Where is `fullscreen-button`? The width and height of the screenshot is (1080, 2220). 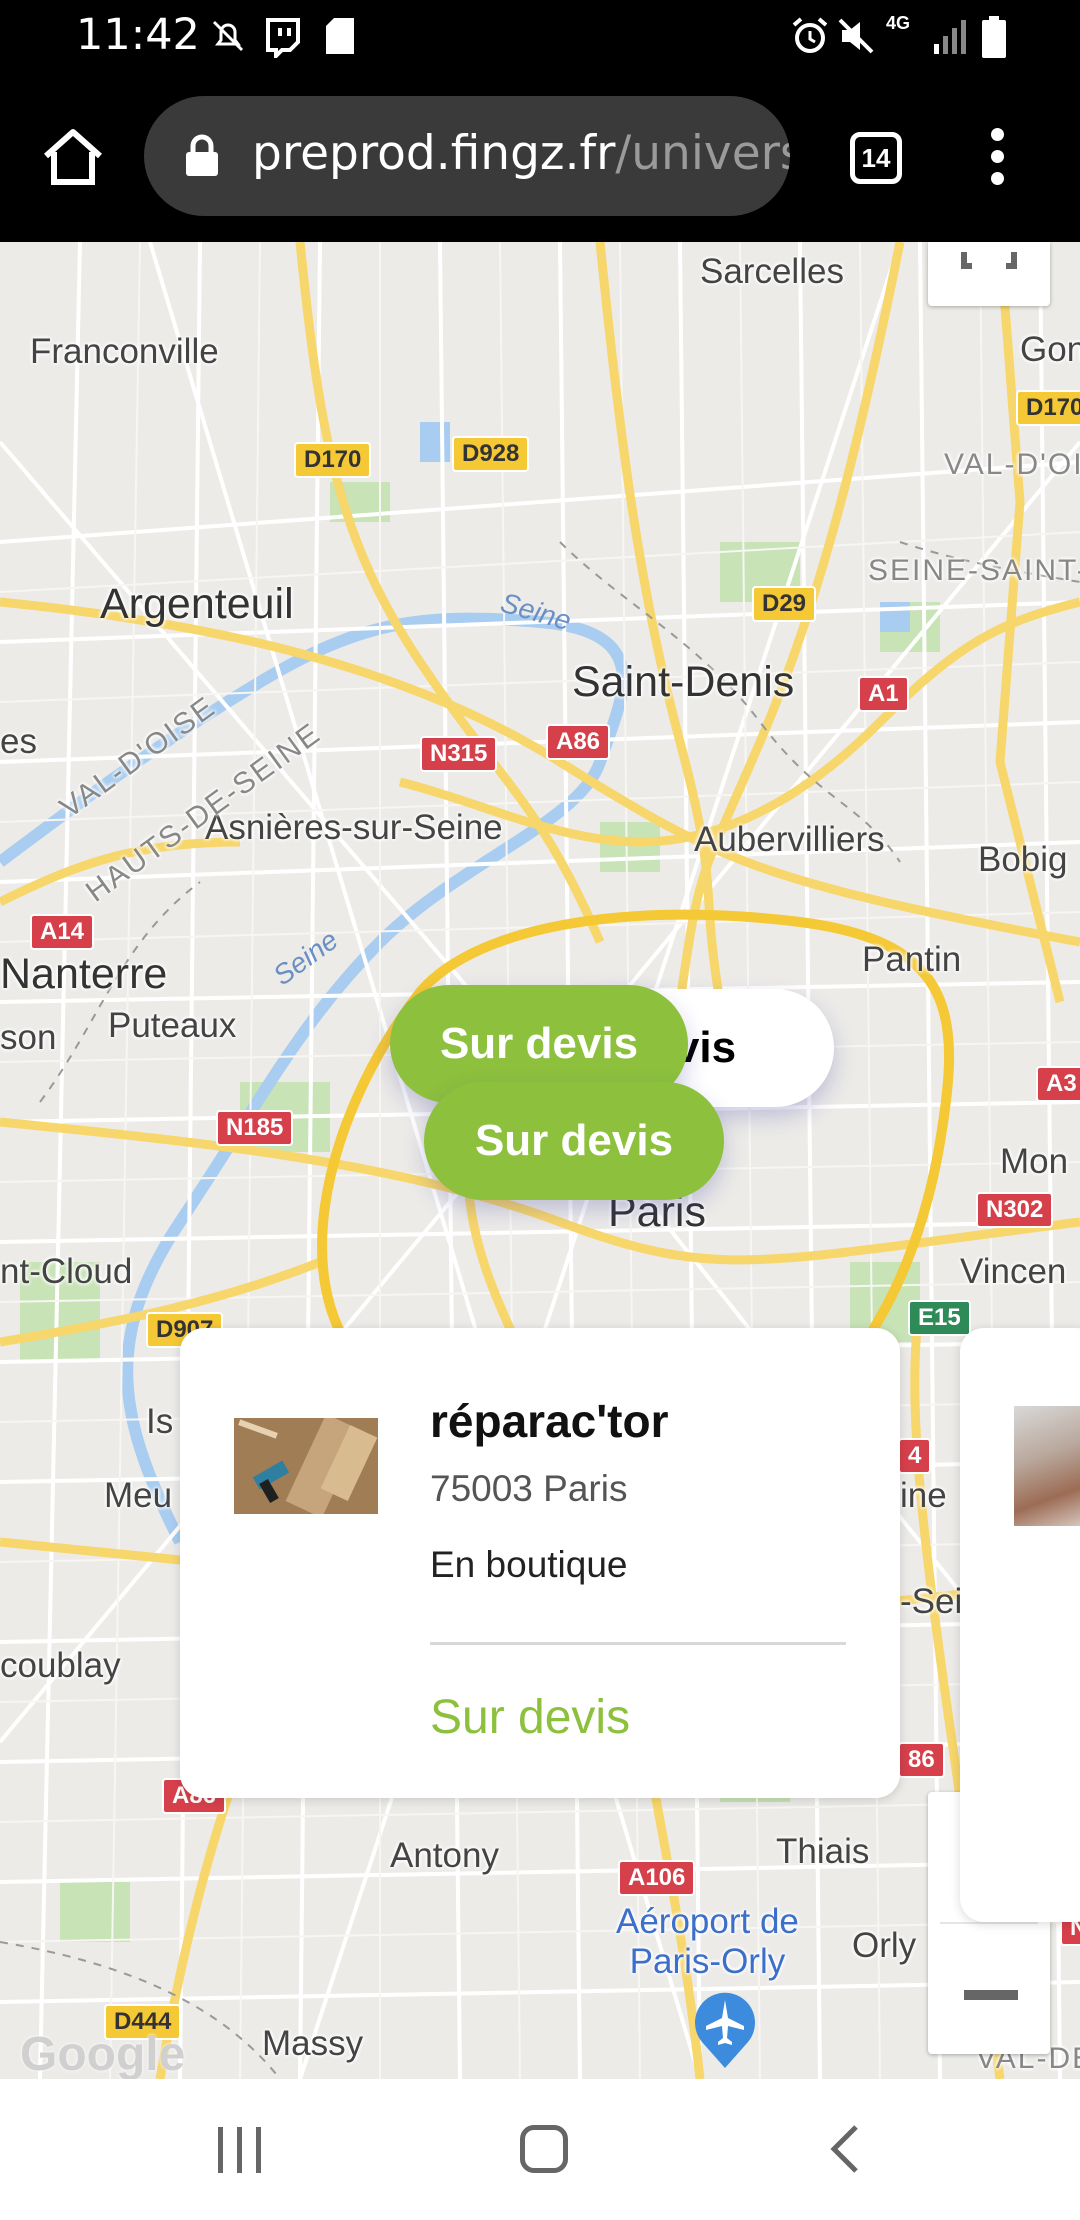
fullscreen-button is located at coordinates (989, 274).